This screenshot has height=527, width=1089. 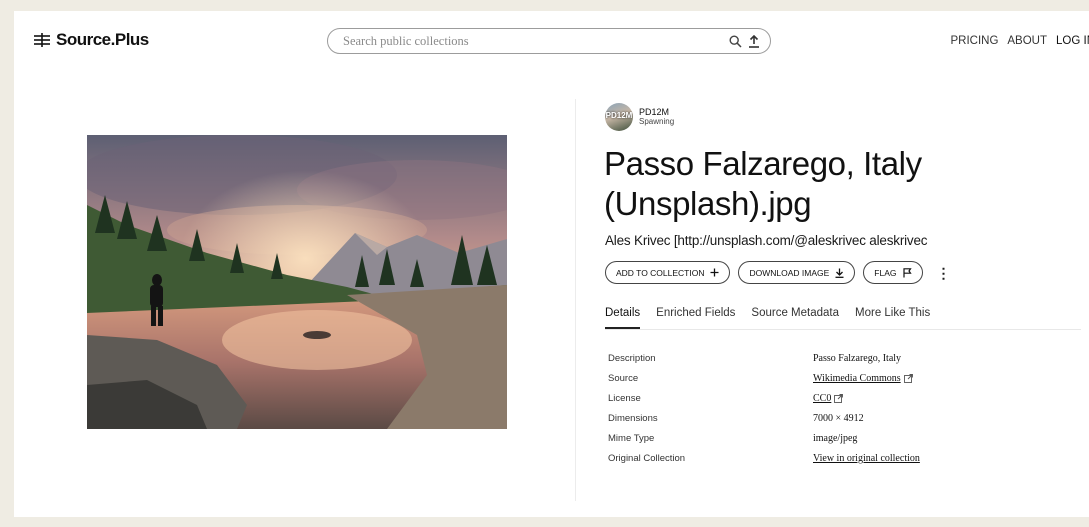 I want to click on add-to-collection-button: ADD TO COLLECTION, so click(x=668, y=272).